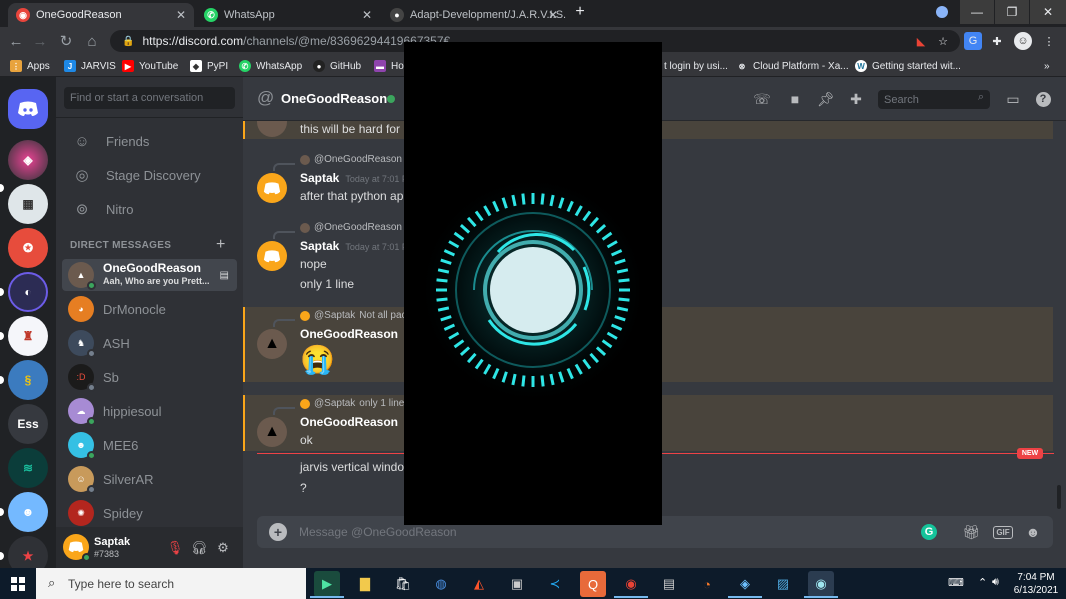 The height and width of the screenshot is (599, 1066). What do you see at coordinates (28, 336) in the screenshot?
I see `server-icon-5: ♜` at bounding box center [28, 336].